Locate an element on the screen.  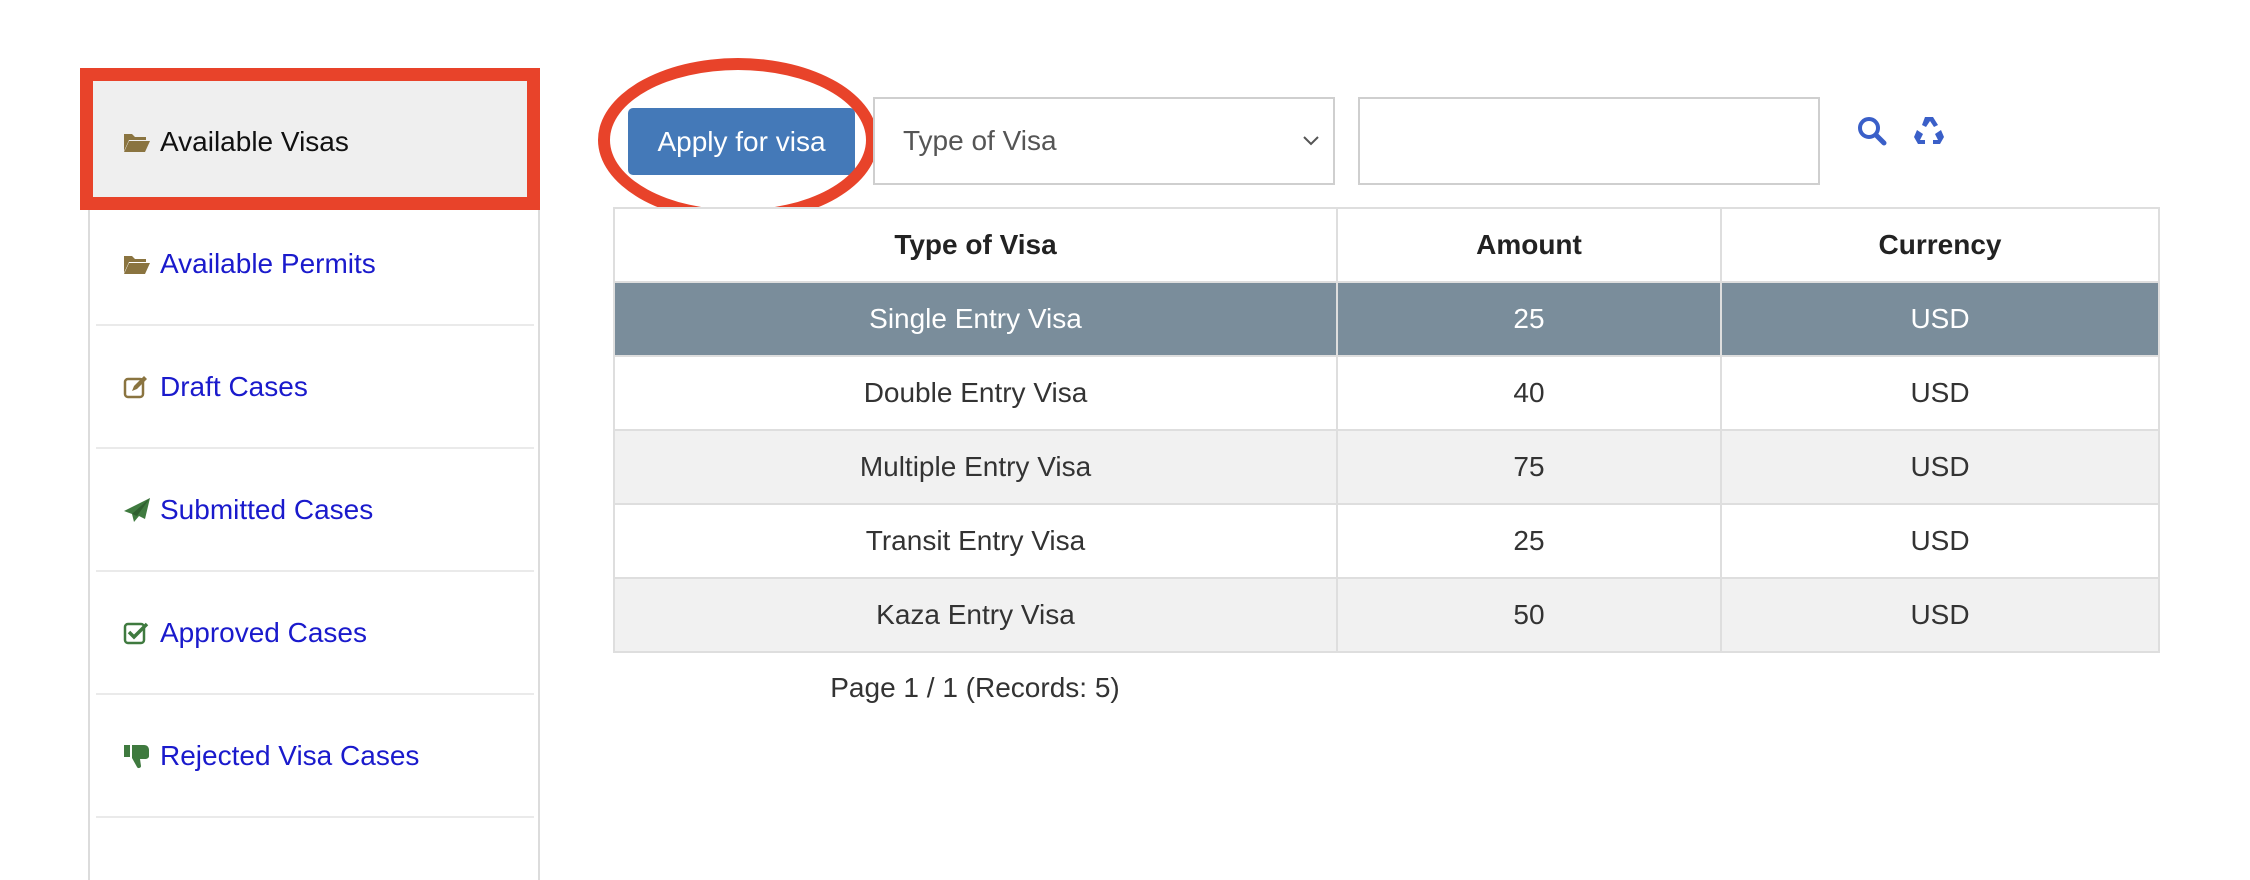
cell-amount: 40 is located at coordinates (1529, 393).